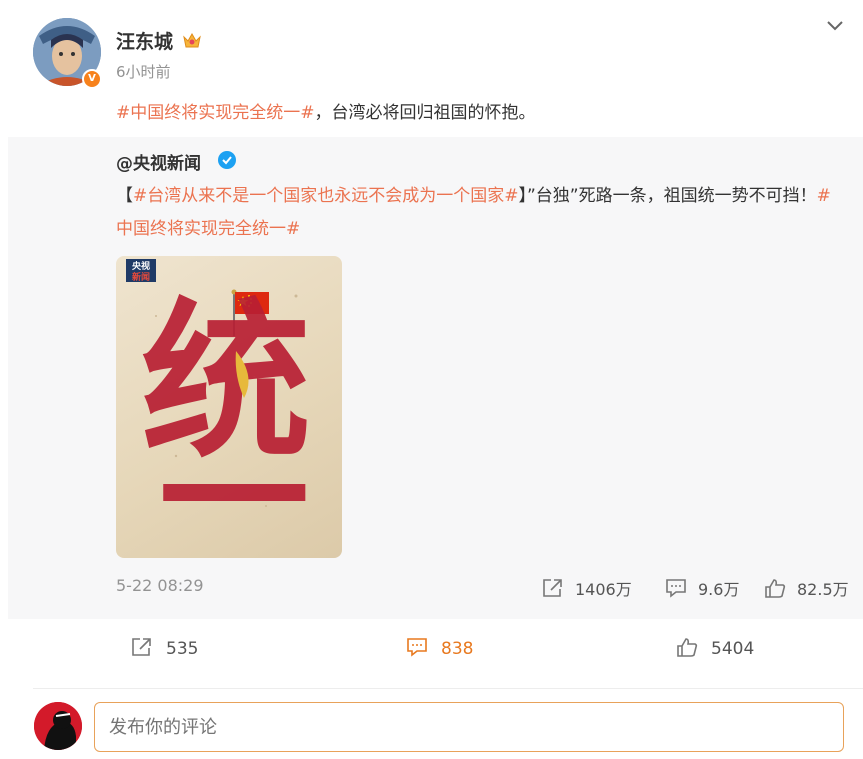 This screenshot has width=863, height=759. Describe the element at coordinates (448, 688) in the screenshot. I see `divider` at that location.